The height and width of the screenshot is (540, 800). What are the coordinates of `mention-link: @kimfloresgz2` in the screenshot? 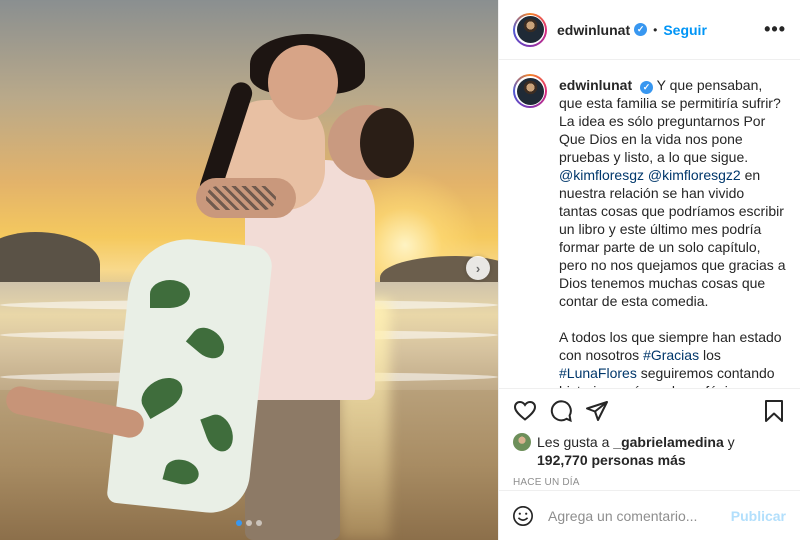 It's located at (694, 175).